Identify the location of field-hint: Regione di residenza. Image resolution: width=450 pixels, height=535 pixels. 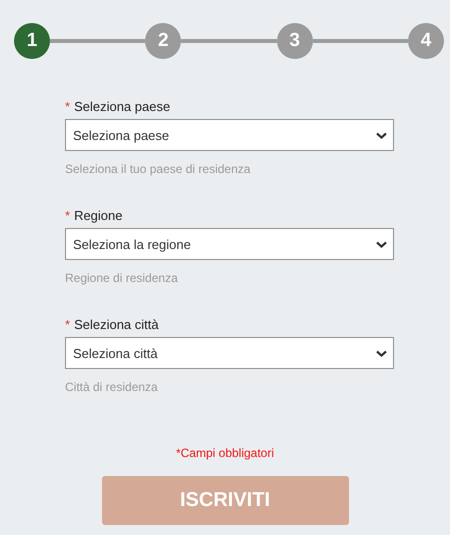
(122, 278).